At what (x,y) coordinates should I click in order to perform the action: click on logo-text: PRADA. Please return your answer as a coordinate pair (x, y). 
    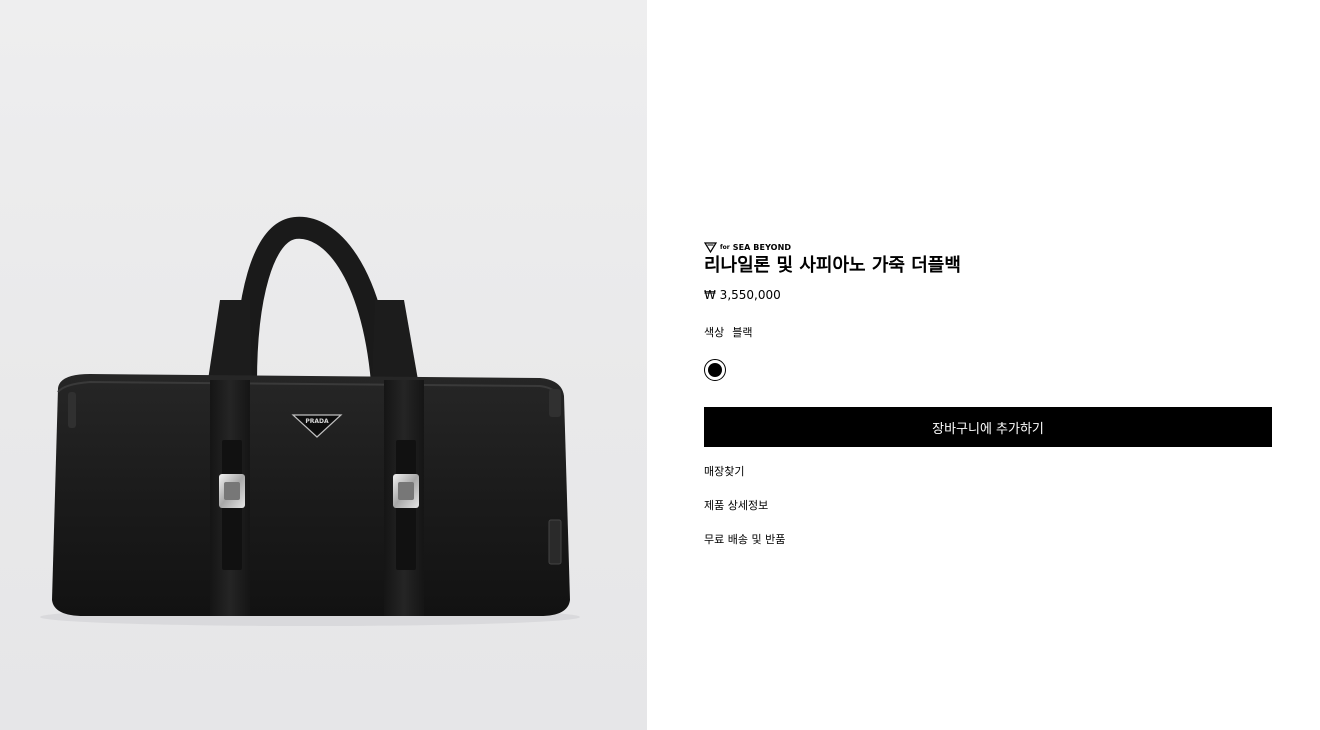
    Looking at the image, I should click on (317, 421).